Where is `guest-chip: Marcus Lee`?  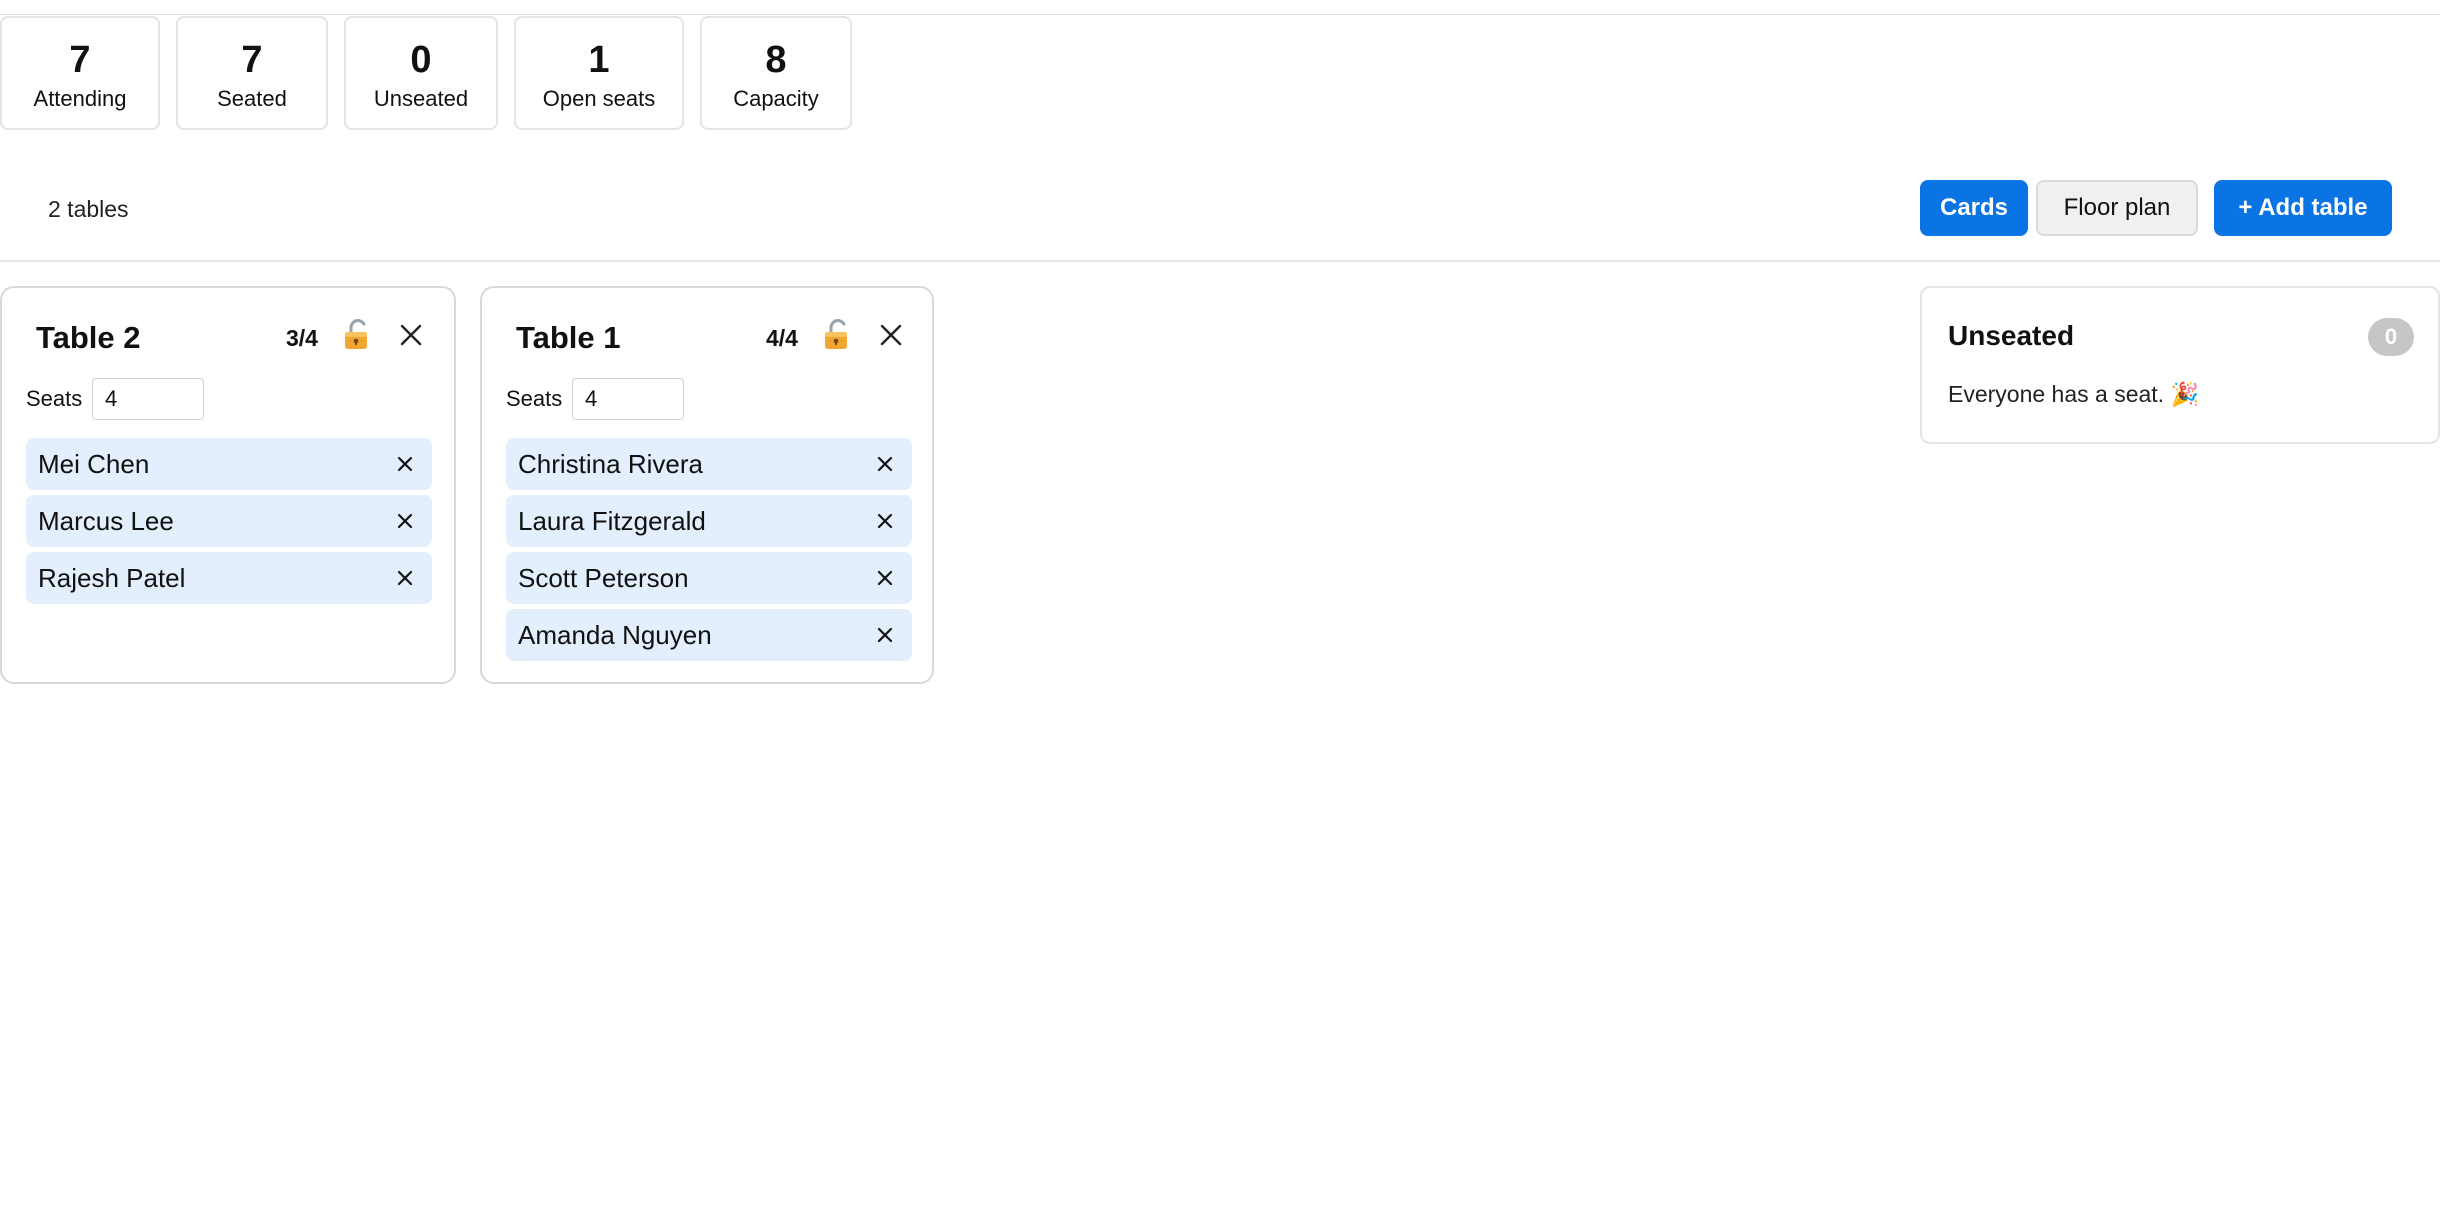
guest-chip: Marcus Lee is located at coordinates (229, 521).